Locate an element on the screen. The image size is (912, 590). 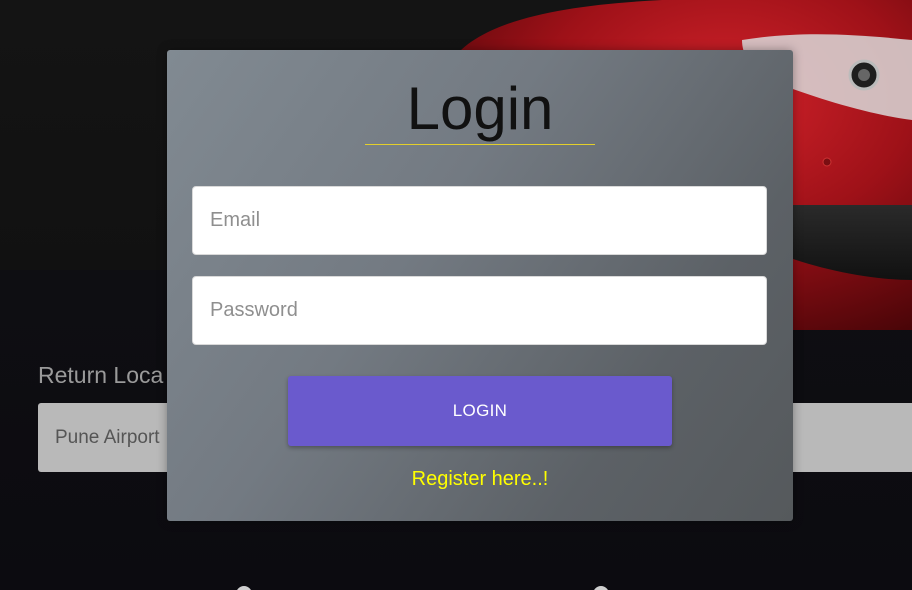
return-location-value: Pune Airport is located at coordinates (107, 437).